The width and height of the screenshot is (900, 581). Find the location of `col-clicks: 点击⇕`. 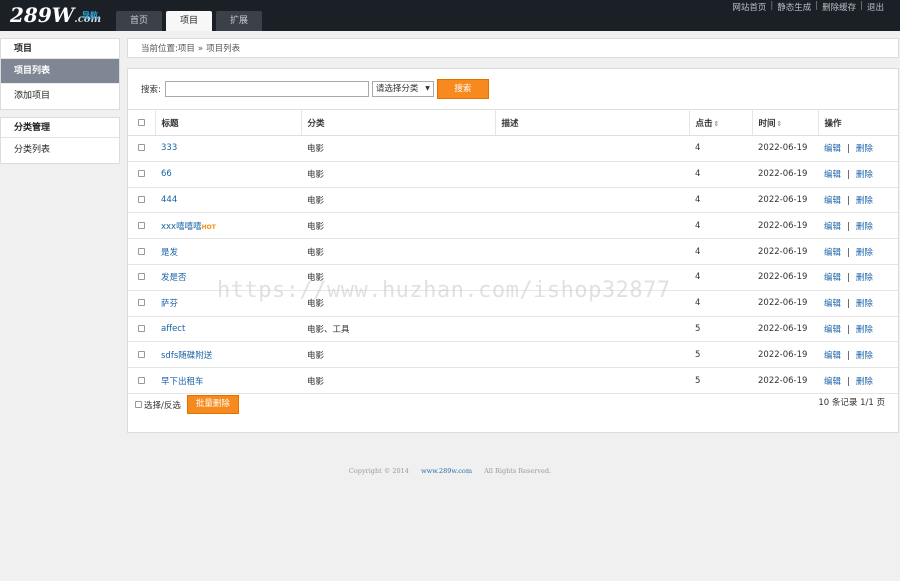

col-clicks: 点击⇕ is located at coordinates (721, 122).